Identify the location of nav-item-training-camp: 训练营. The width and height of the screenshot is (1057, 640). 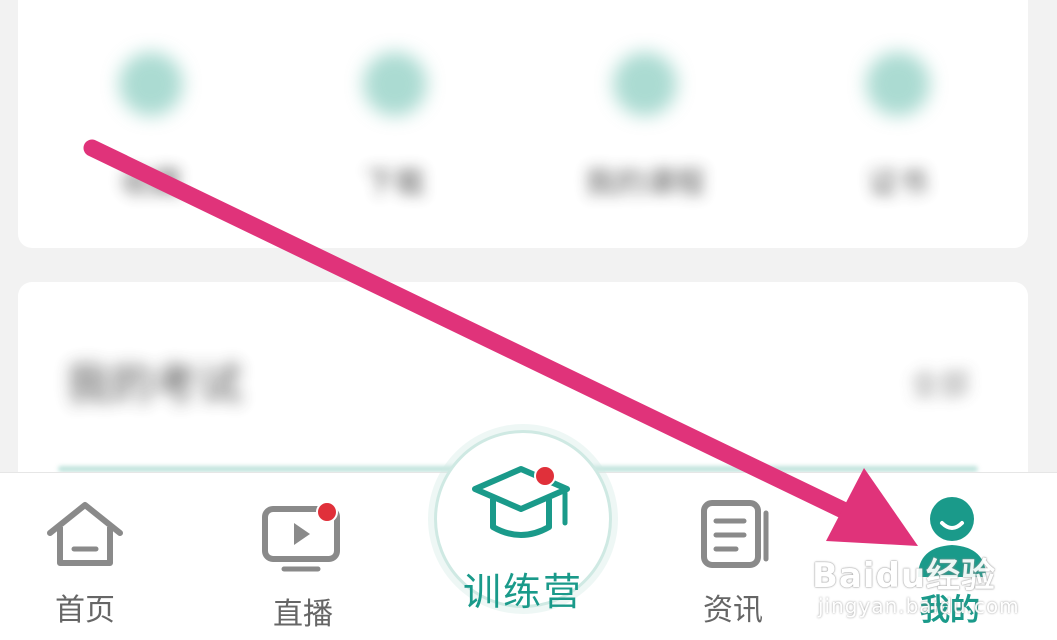
(523, 522).